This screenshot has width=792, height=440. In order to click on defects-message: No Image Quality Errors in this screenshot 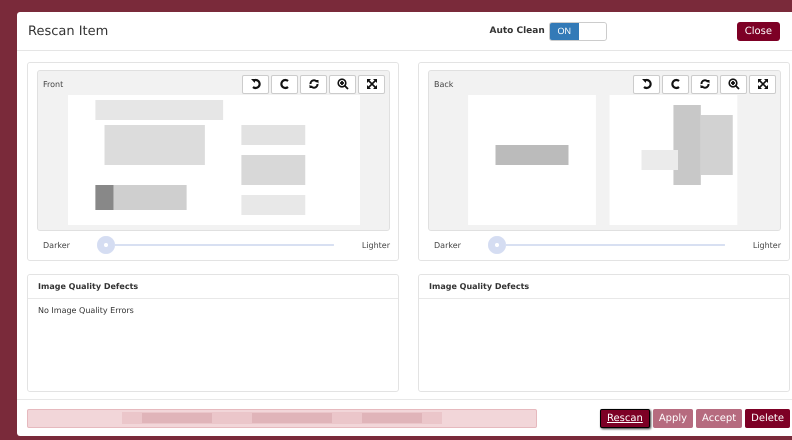, I will do `click(86, 311)`.